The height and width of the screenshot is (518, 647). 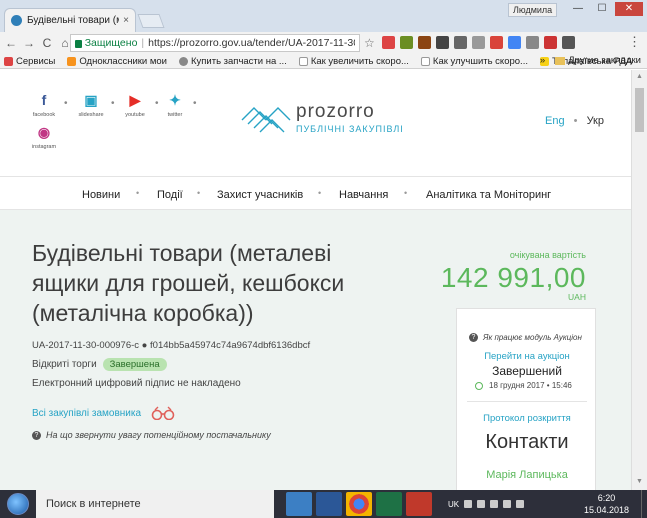 What do you see at coordinates (136, 383) in the screenshot?
I see `signature-status: Електронний цифровий підпис не накладено` at bounding box center [136, 383].